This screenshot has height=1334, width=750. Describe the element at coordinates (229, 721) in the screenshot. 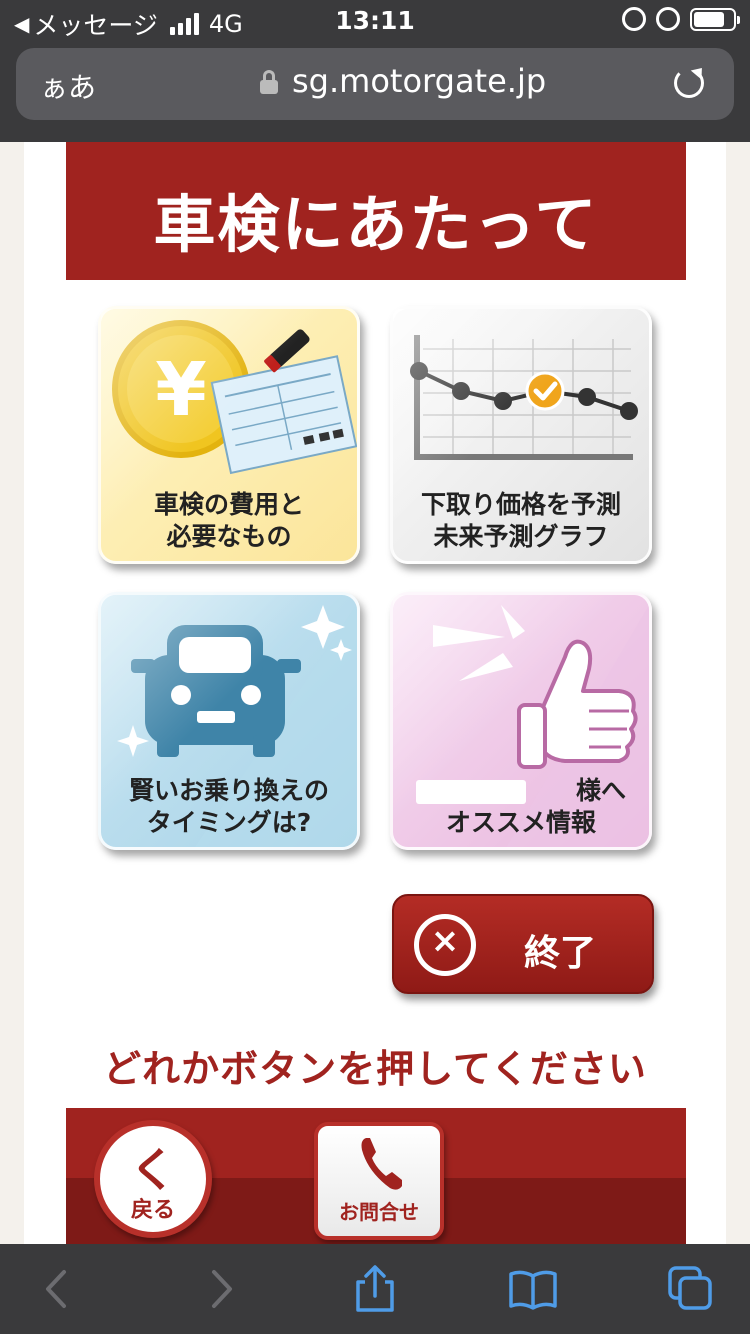

I see `tile-replacement-timing: 賢いお乗り換えの タイミングは?` at that location.